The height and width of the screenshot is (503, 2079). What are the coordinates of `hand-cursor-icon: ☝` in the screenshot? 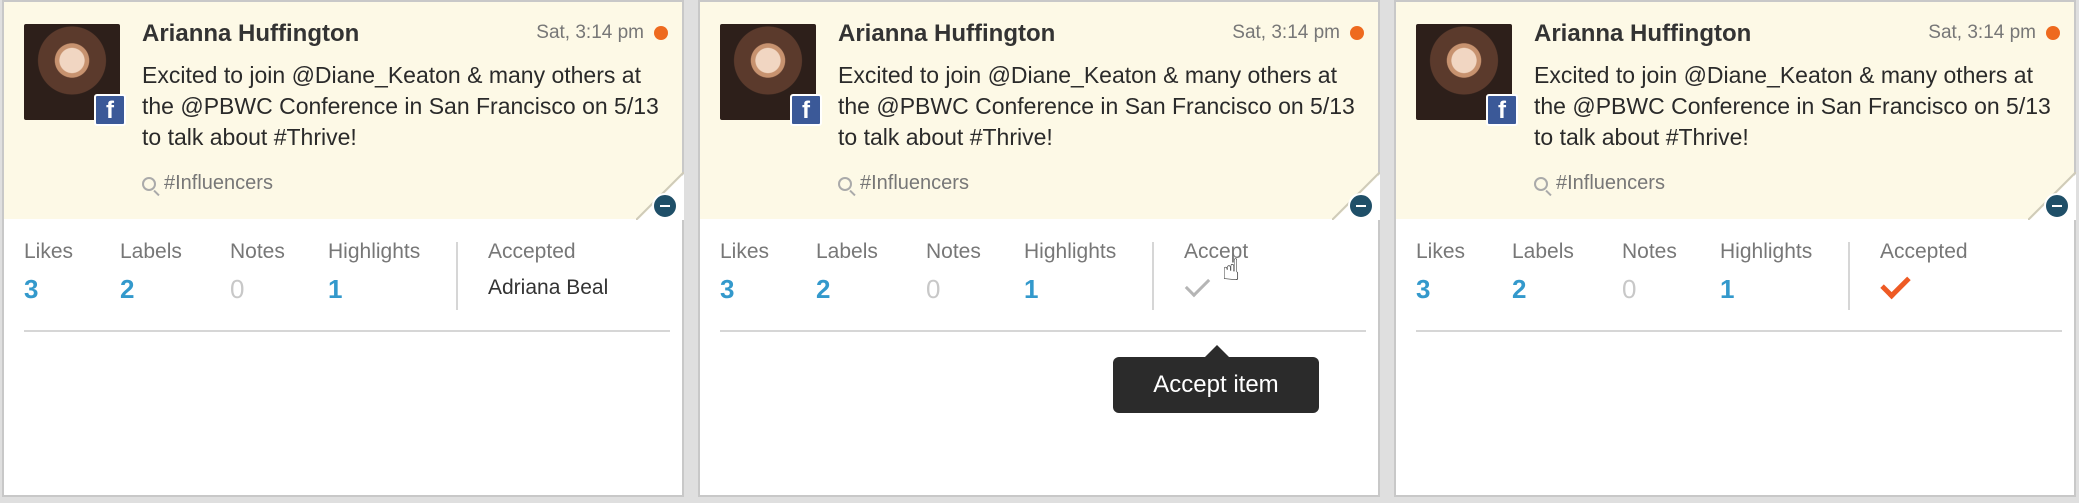 It's located at (1231, 270).